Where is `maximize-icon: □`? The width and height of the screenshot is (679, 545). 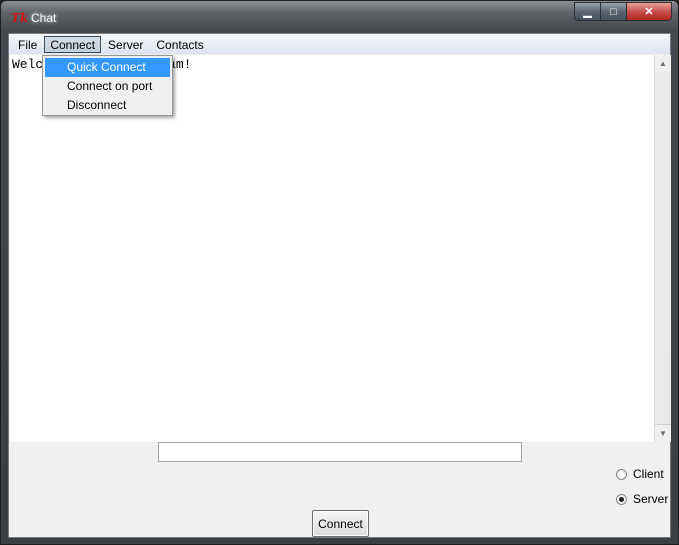
maximize-icon: □ is located at coordinates (613, 11).